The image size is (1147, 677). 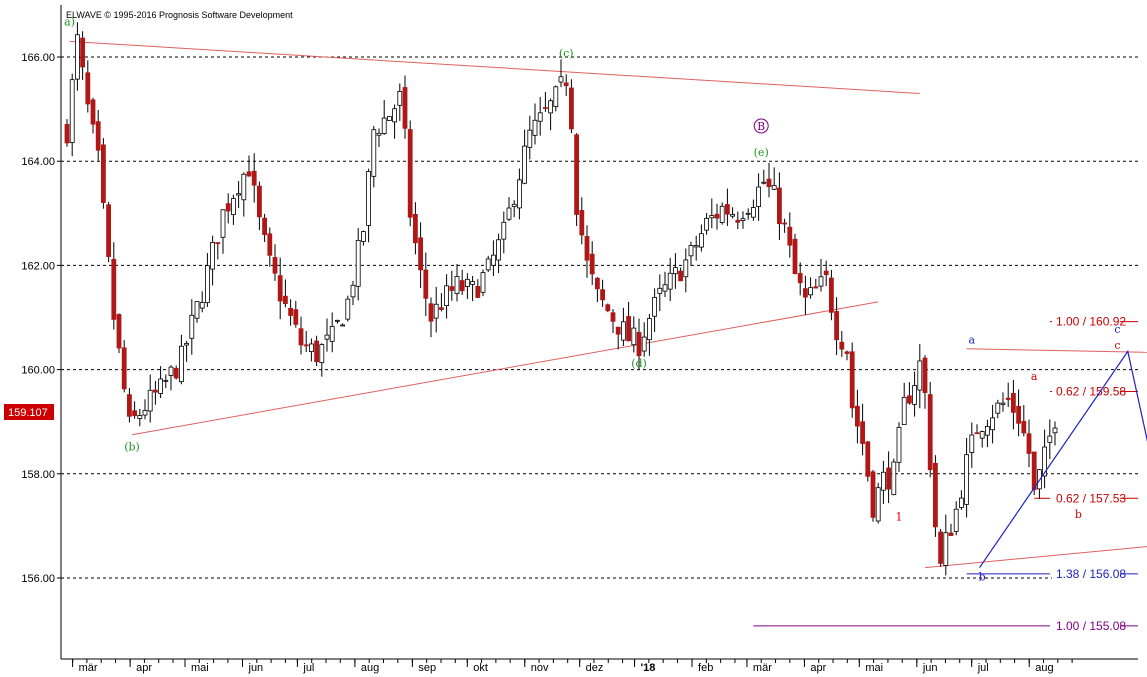 What do you see at coordinates (648, 668) in the screenshot?
I see `x-tick-label: '18` at bounding box center [648, 668].